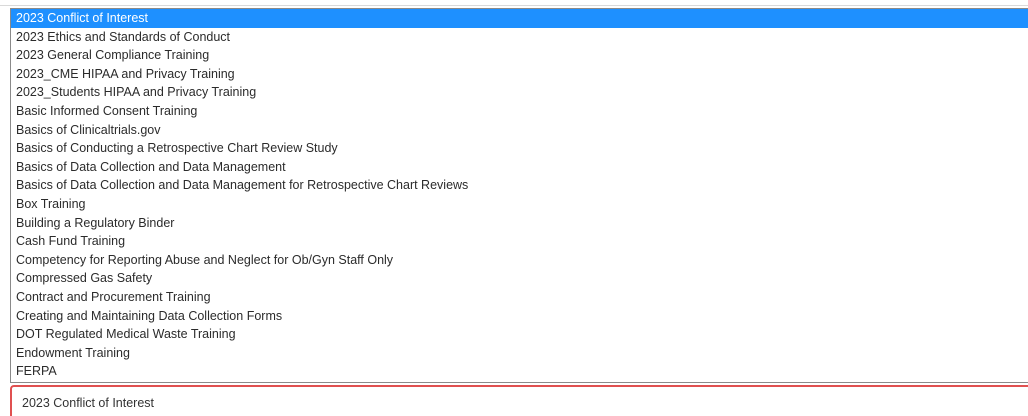 Image resolution: width=1028 pixels, height=416 pixels. Describe the element at coordinates (519, 111) in the screenshot. I see `dropdown-option: Basic Informed Consent Training` at that location.